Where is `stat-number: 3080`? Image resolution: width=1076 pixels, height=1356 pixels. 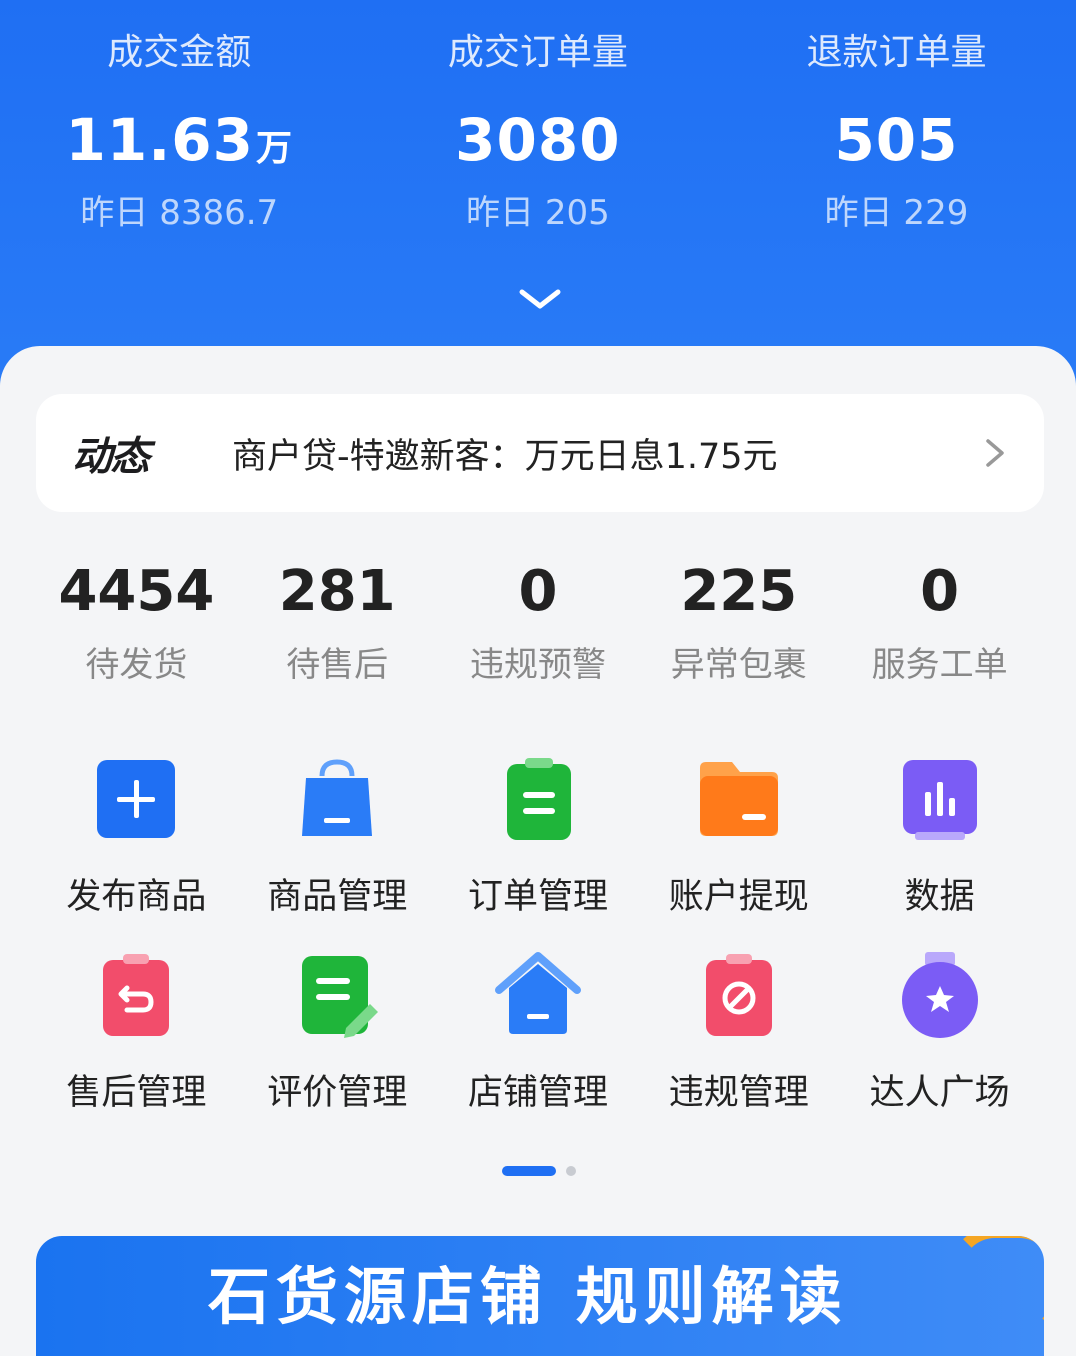
stat-number: 3080 is located at coordinates (538, 140).